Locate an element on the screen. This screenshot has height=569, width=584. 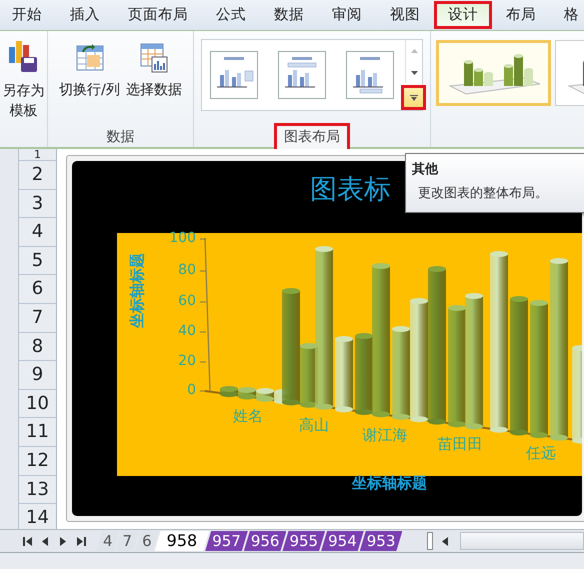
ribbon-button: 切换行/列 is located at coordinates (89, 79).